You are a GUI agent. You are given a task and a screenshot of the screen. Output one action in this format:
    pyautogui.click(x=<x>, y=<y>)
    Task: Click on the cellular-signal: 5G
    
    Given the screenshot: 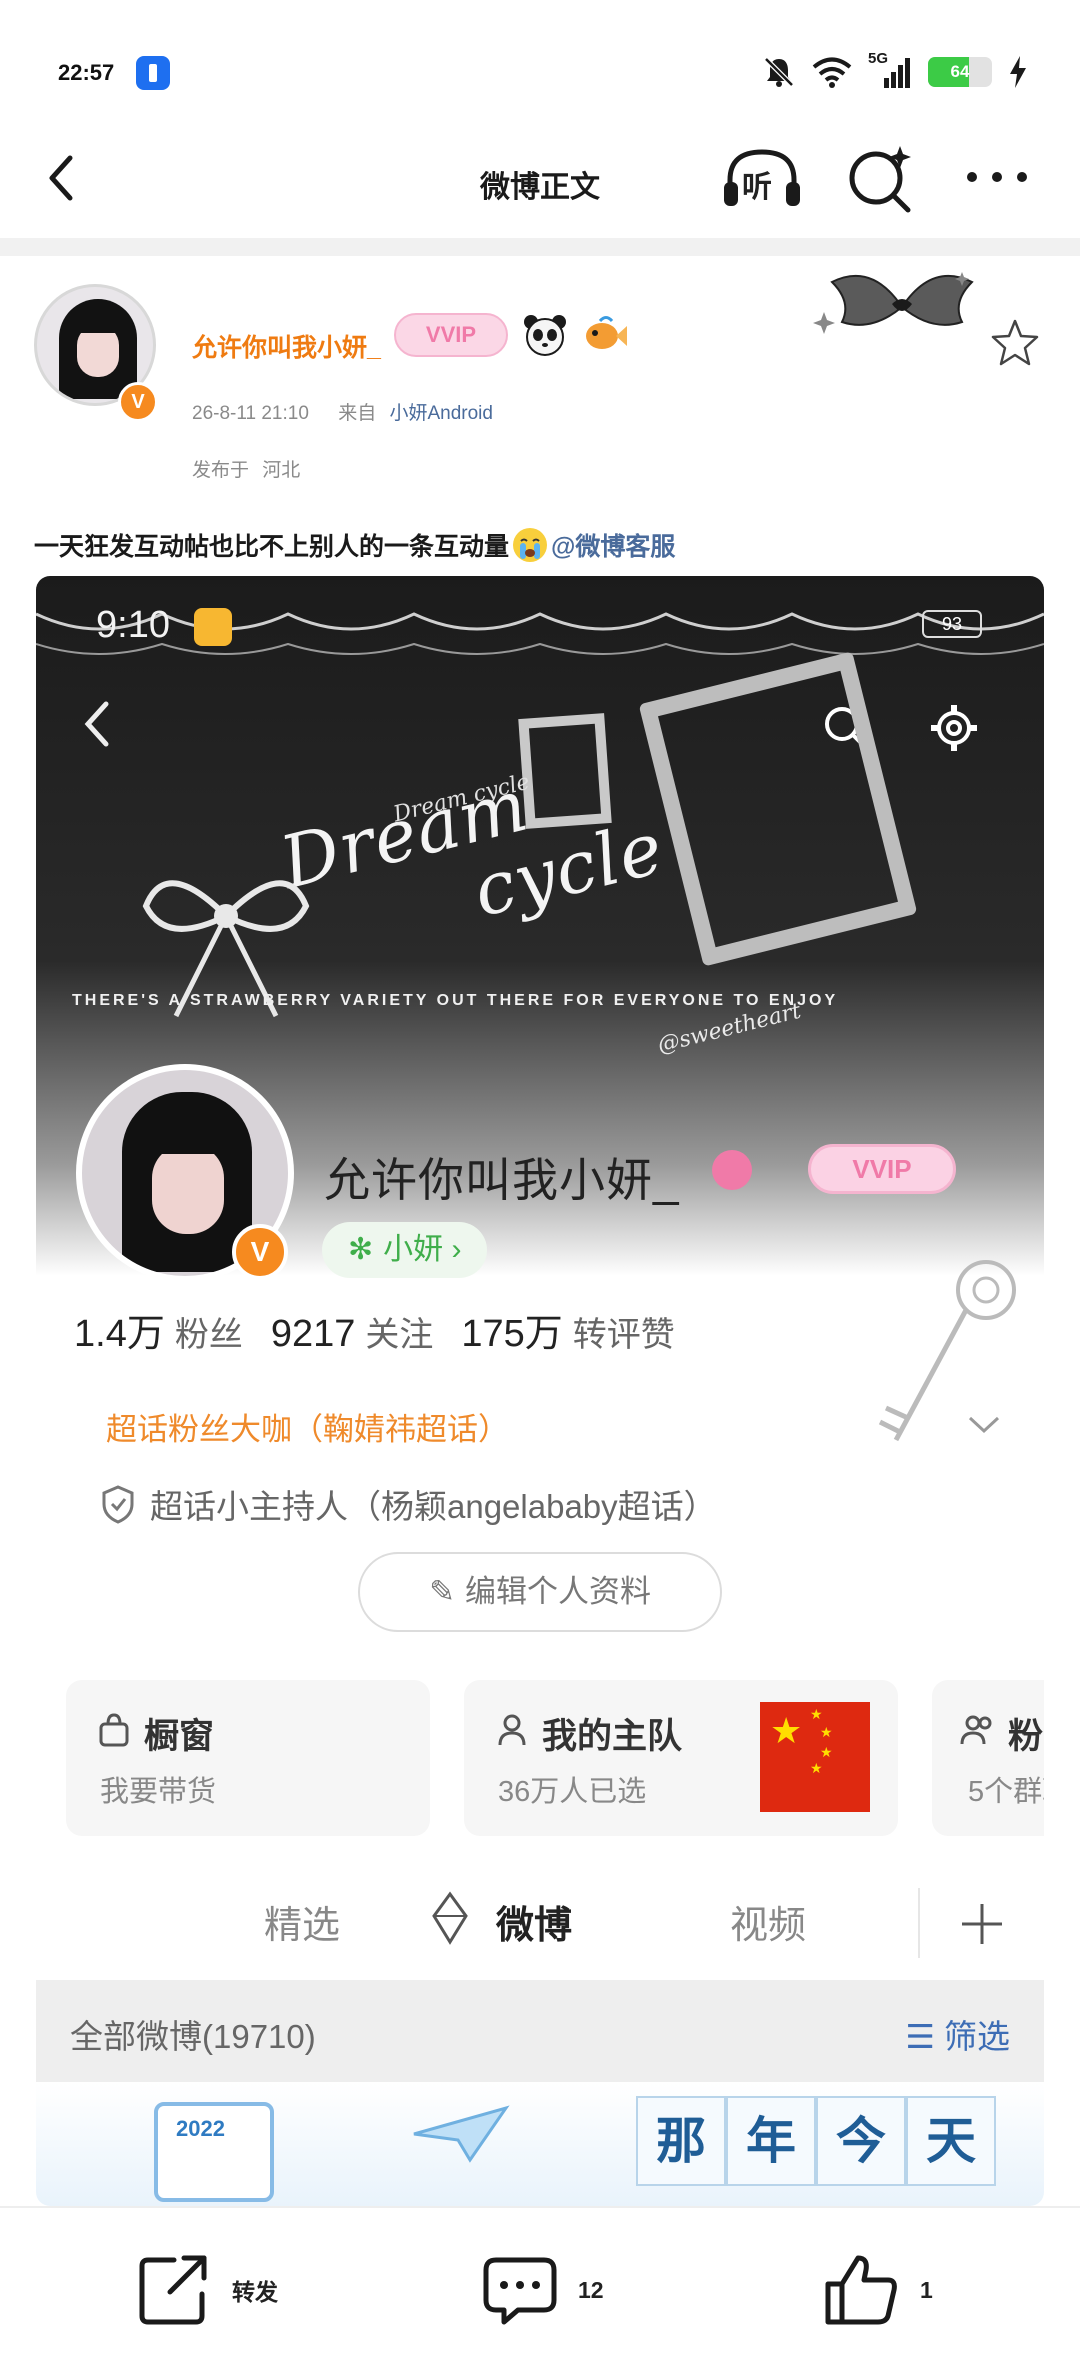 What is the action you would take?
    pyautogui.click(x=890, y=70)
    